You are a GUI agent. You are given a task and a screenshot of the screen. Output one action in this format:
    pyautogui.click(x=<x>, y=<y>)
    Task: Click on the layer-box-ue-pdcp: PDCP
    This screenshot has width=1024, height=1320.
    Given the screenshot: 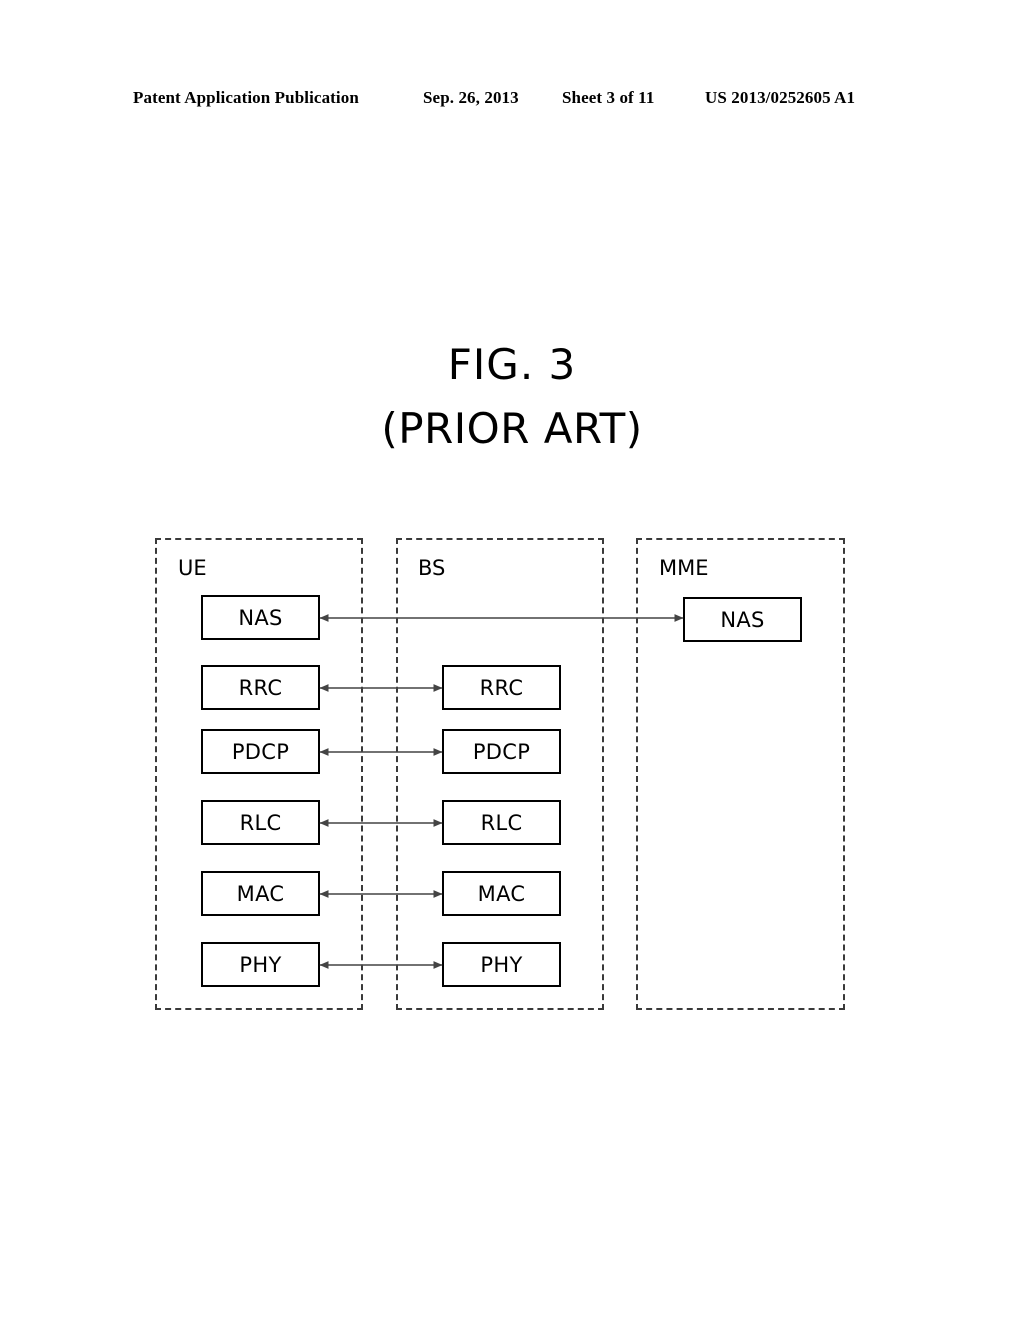 What is the action you would take?
    pyautogui.click(x=260, y=751)
    